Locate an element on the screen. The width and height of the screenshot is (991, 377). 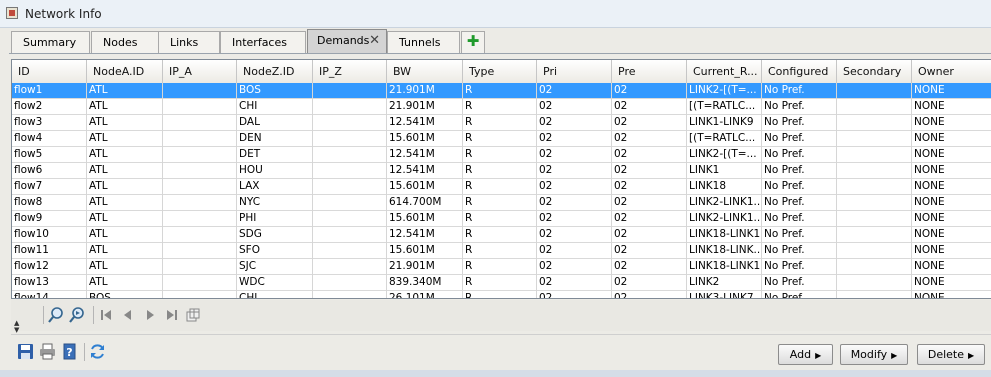
modify-label: Modify is located at coordinates (869, 354).